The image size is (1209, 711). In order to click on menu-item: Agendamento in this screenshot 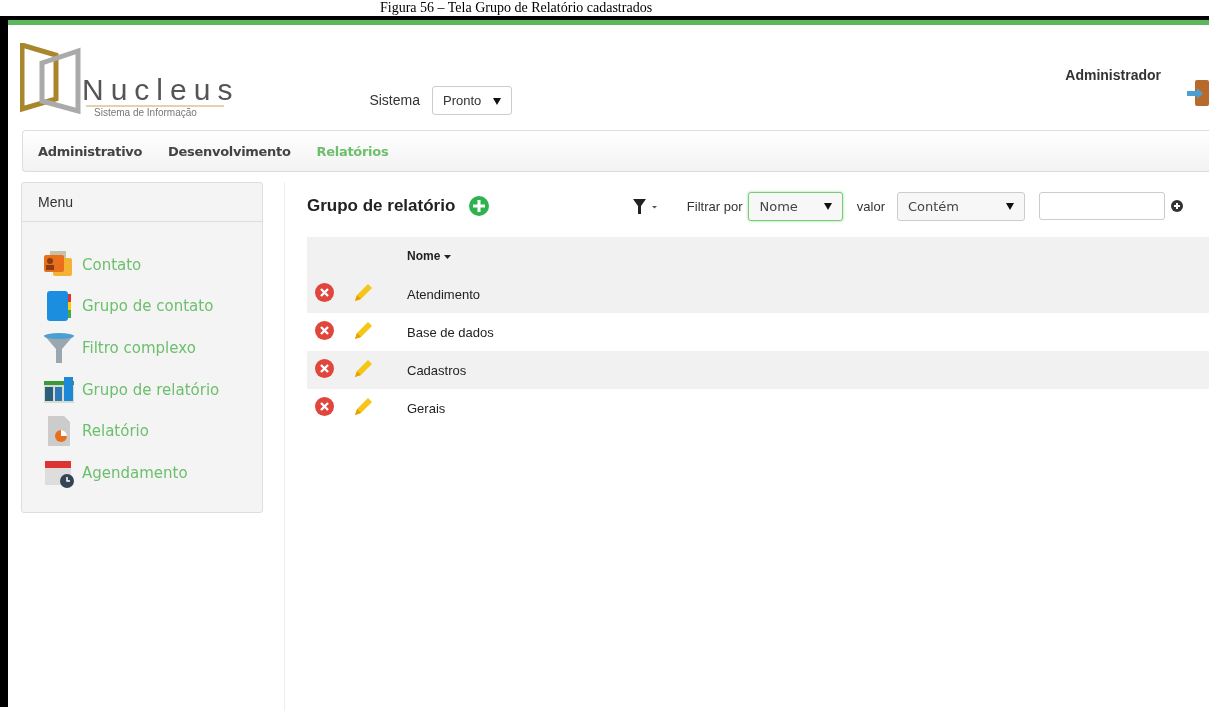, I will do `click(135, 472)`.